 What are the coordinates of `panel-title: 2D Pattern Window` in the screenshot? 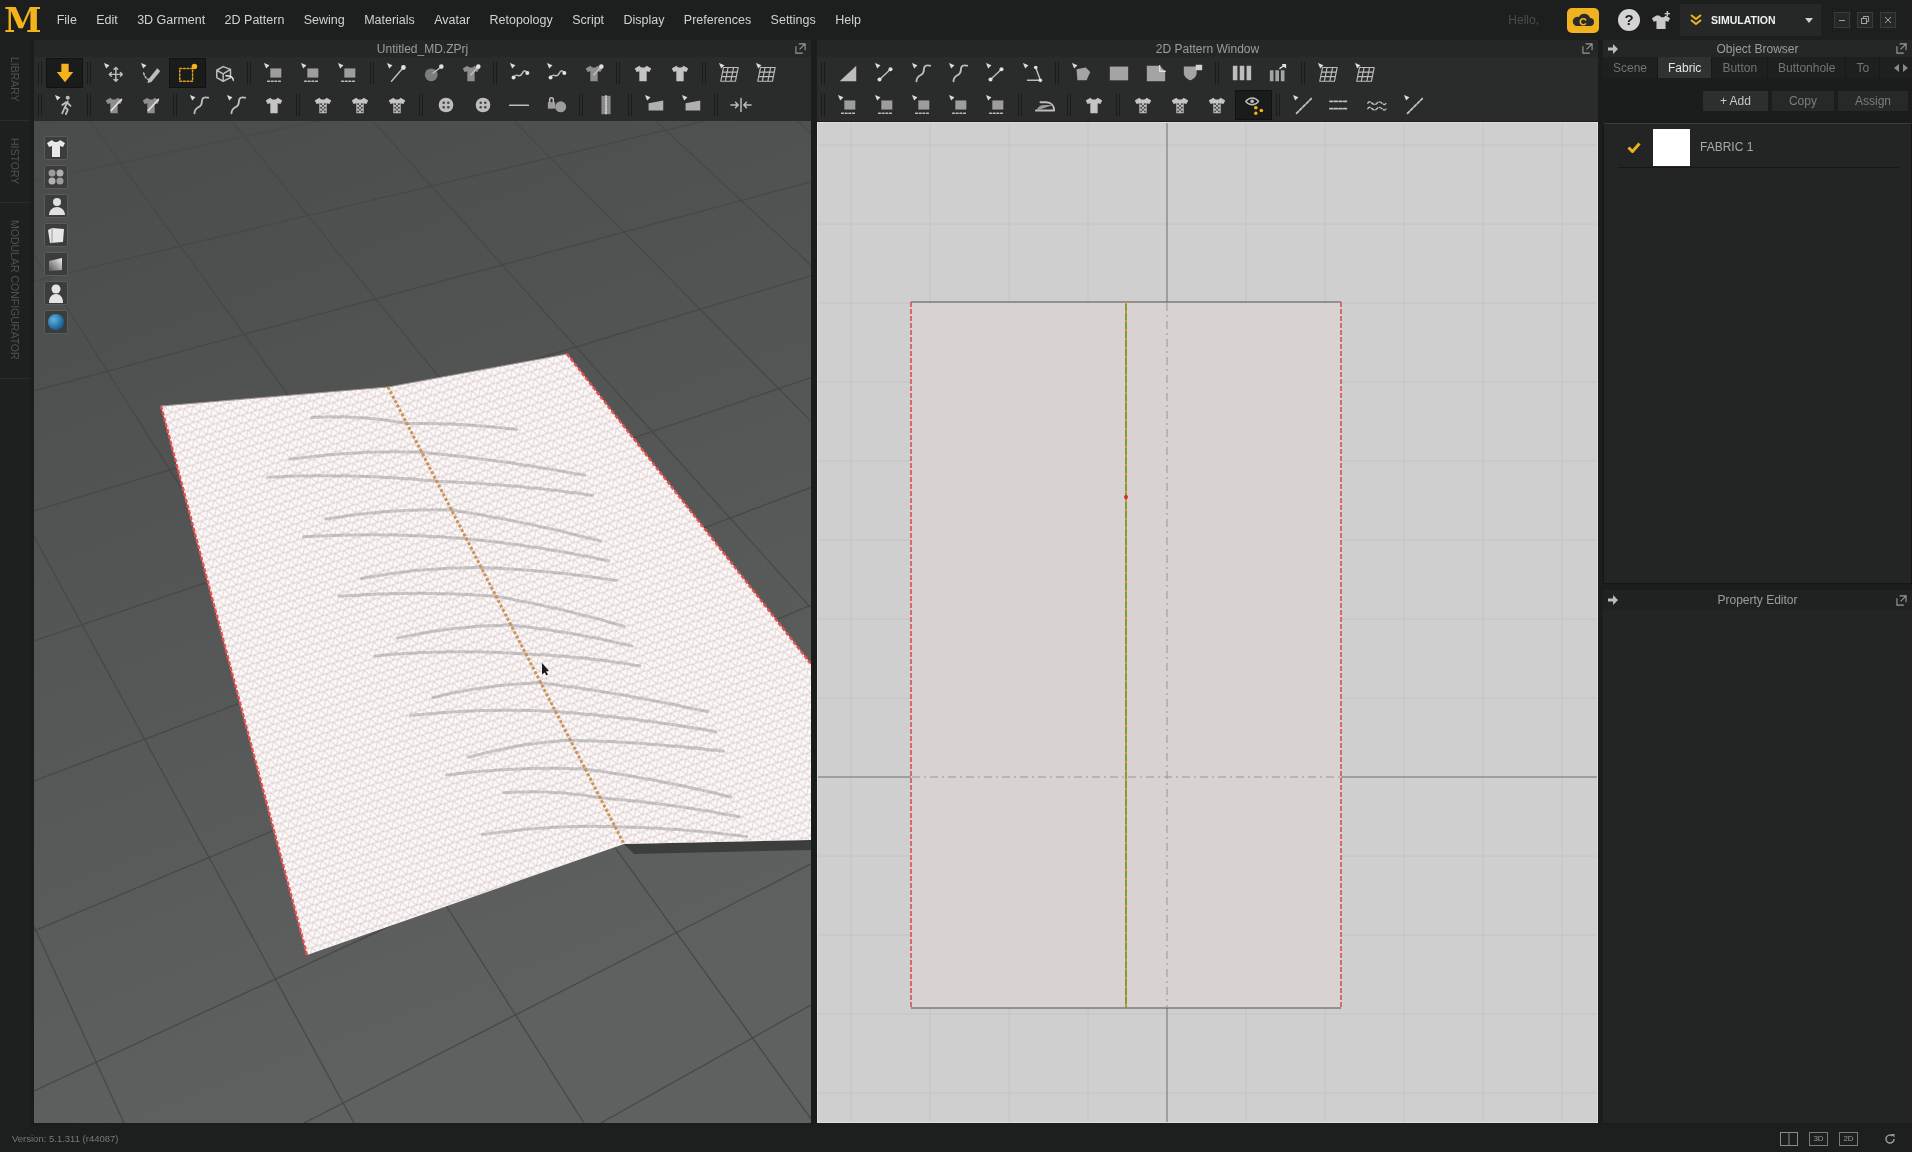 It's located at (1207, 48).